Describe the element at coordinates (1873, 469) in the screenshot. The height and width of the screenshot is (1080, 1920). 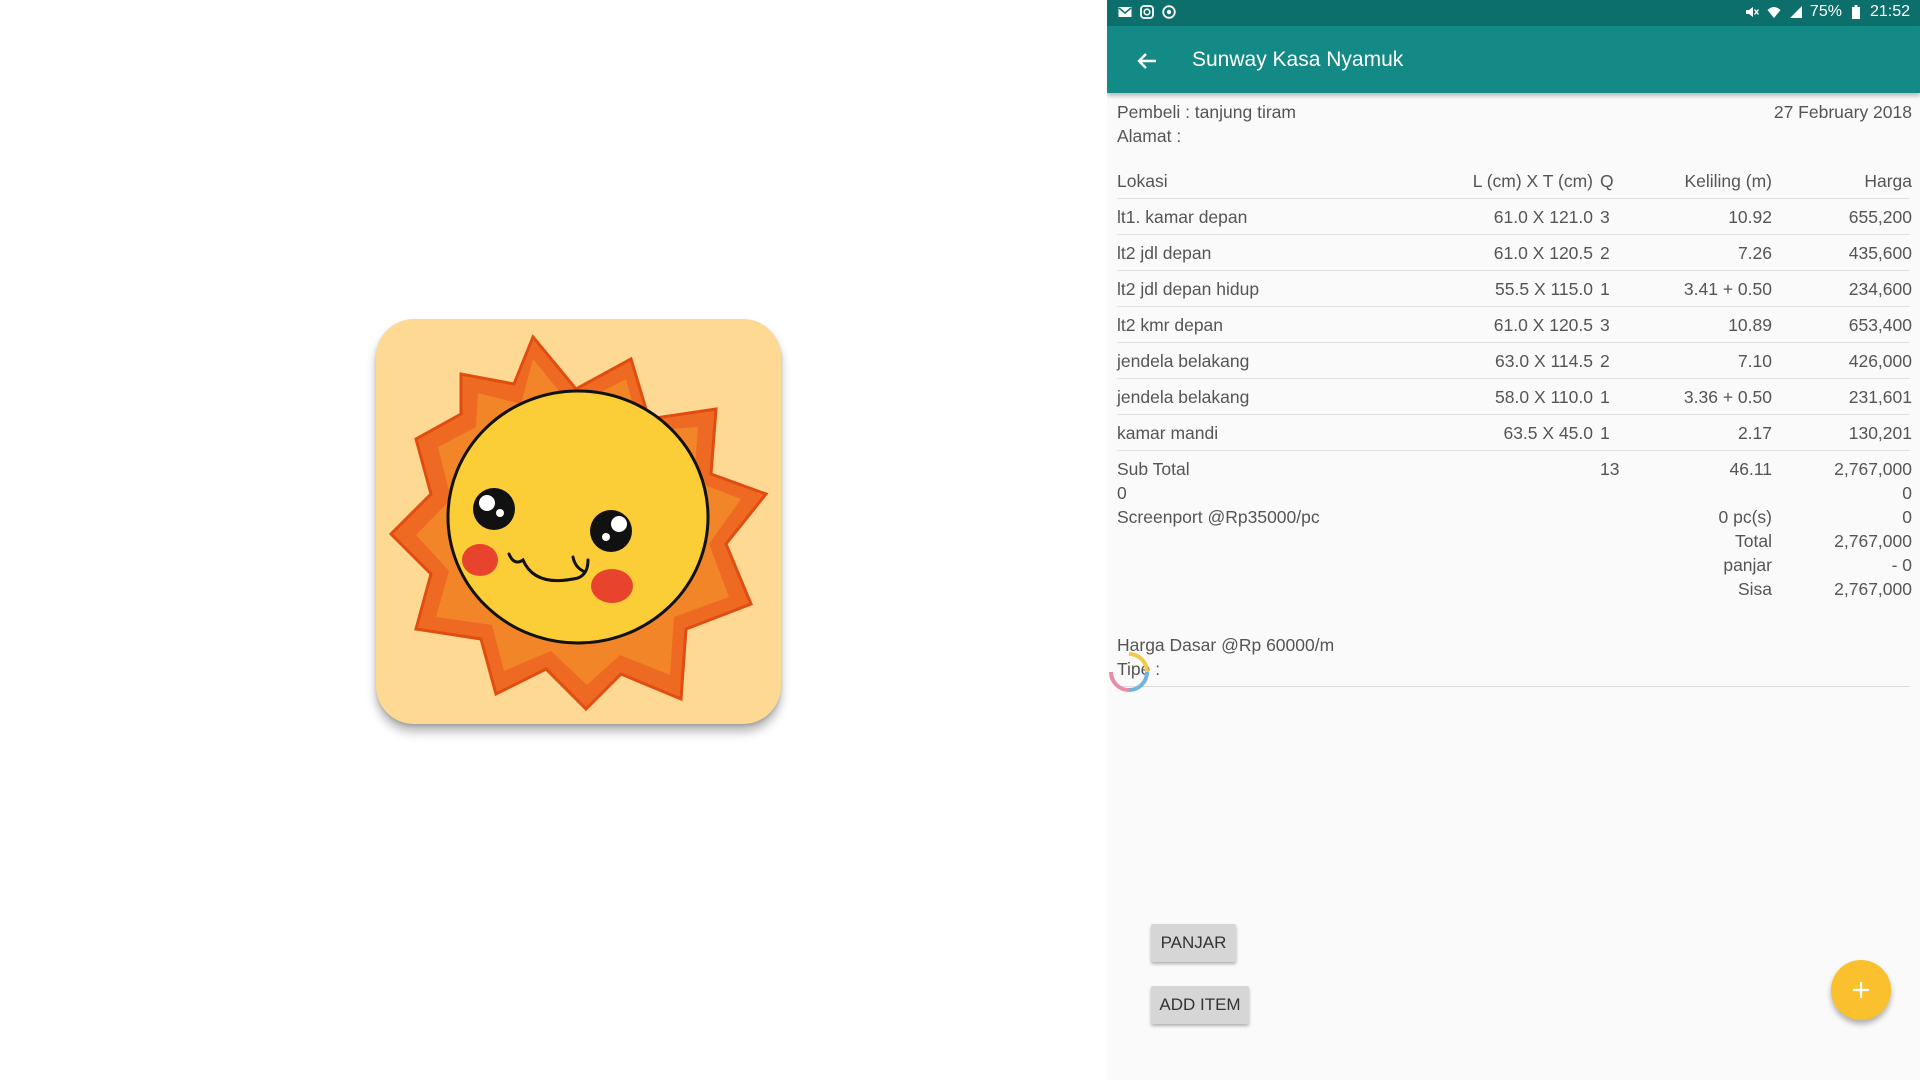
I see `subtotal-harga: 2,767,000` at that location.